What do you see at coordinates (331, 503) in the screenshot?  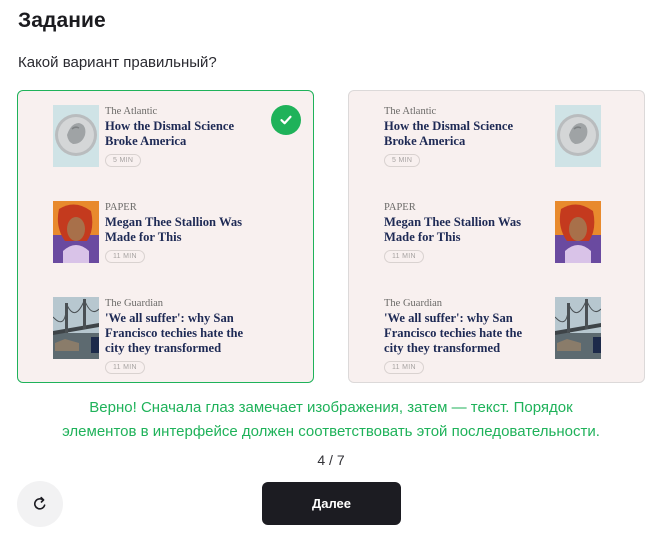 I see `next-button: Далее` at bounding box center [331, 503].